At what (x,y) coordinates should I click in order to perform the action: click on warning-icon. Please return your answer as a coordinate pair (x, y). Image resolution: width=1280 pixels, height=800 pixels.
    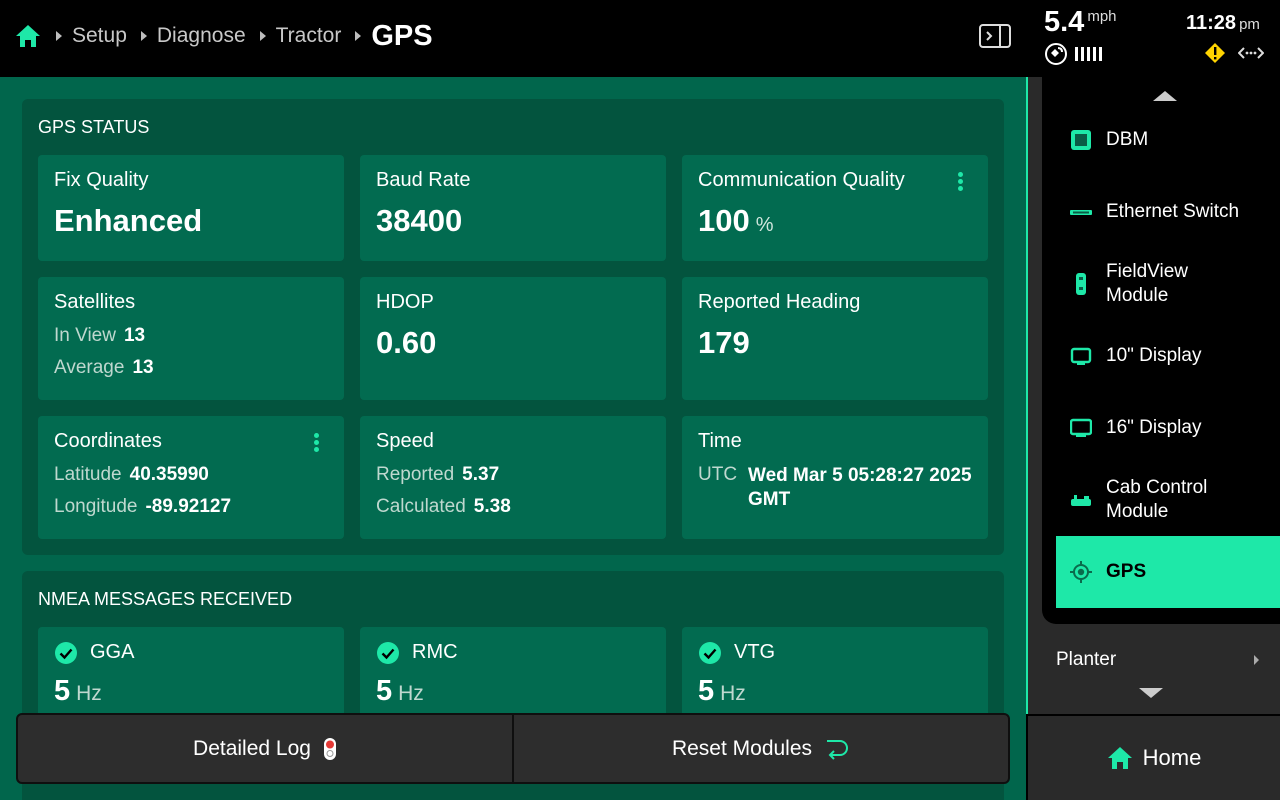
    Looking at the image, I should click on (1215, 53).